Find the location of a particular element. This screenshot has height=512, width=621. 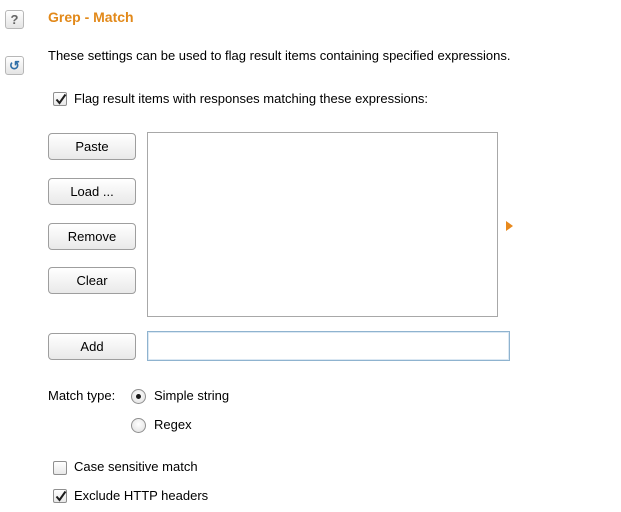

remove-button: Remove is located at coordinates (92, 236).